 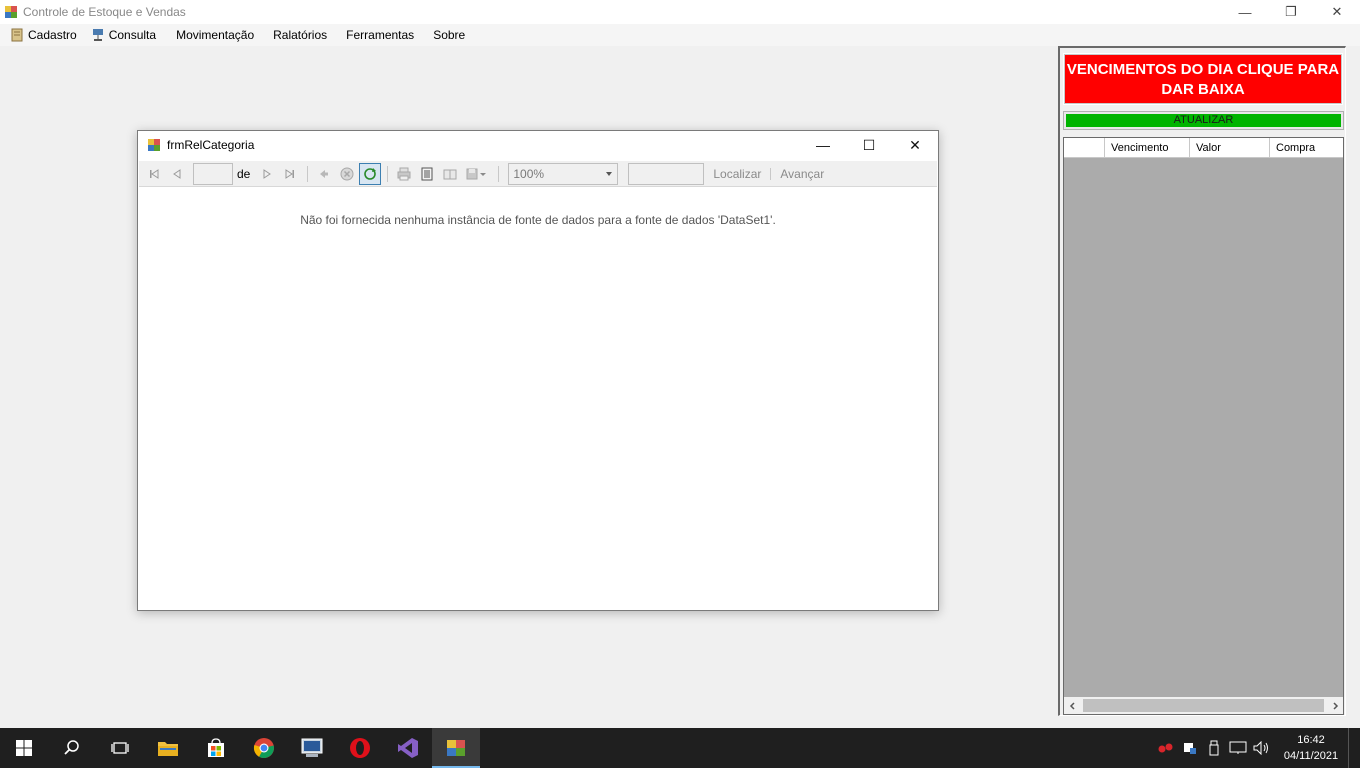 I want to click on child-close-button: ✕, so click(x=915, y=145).